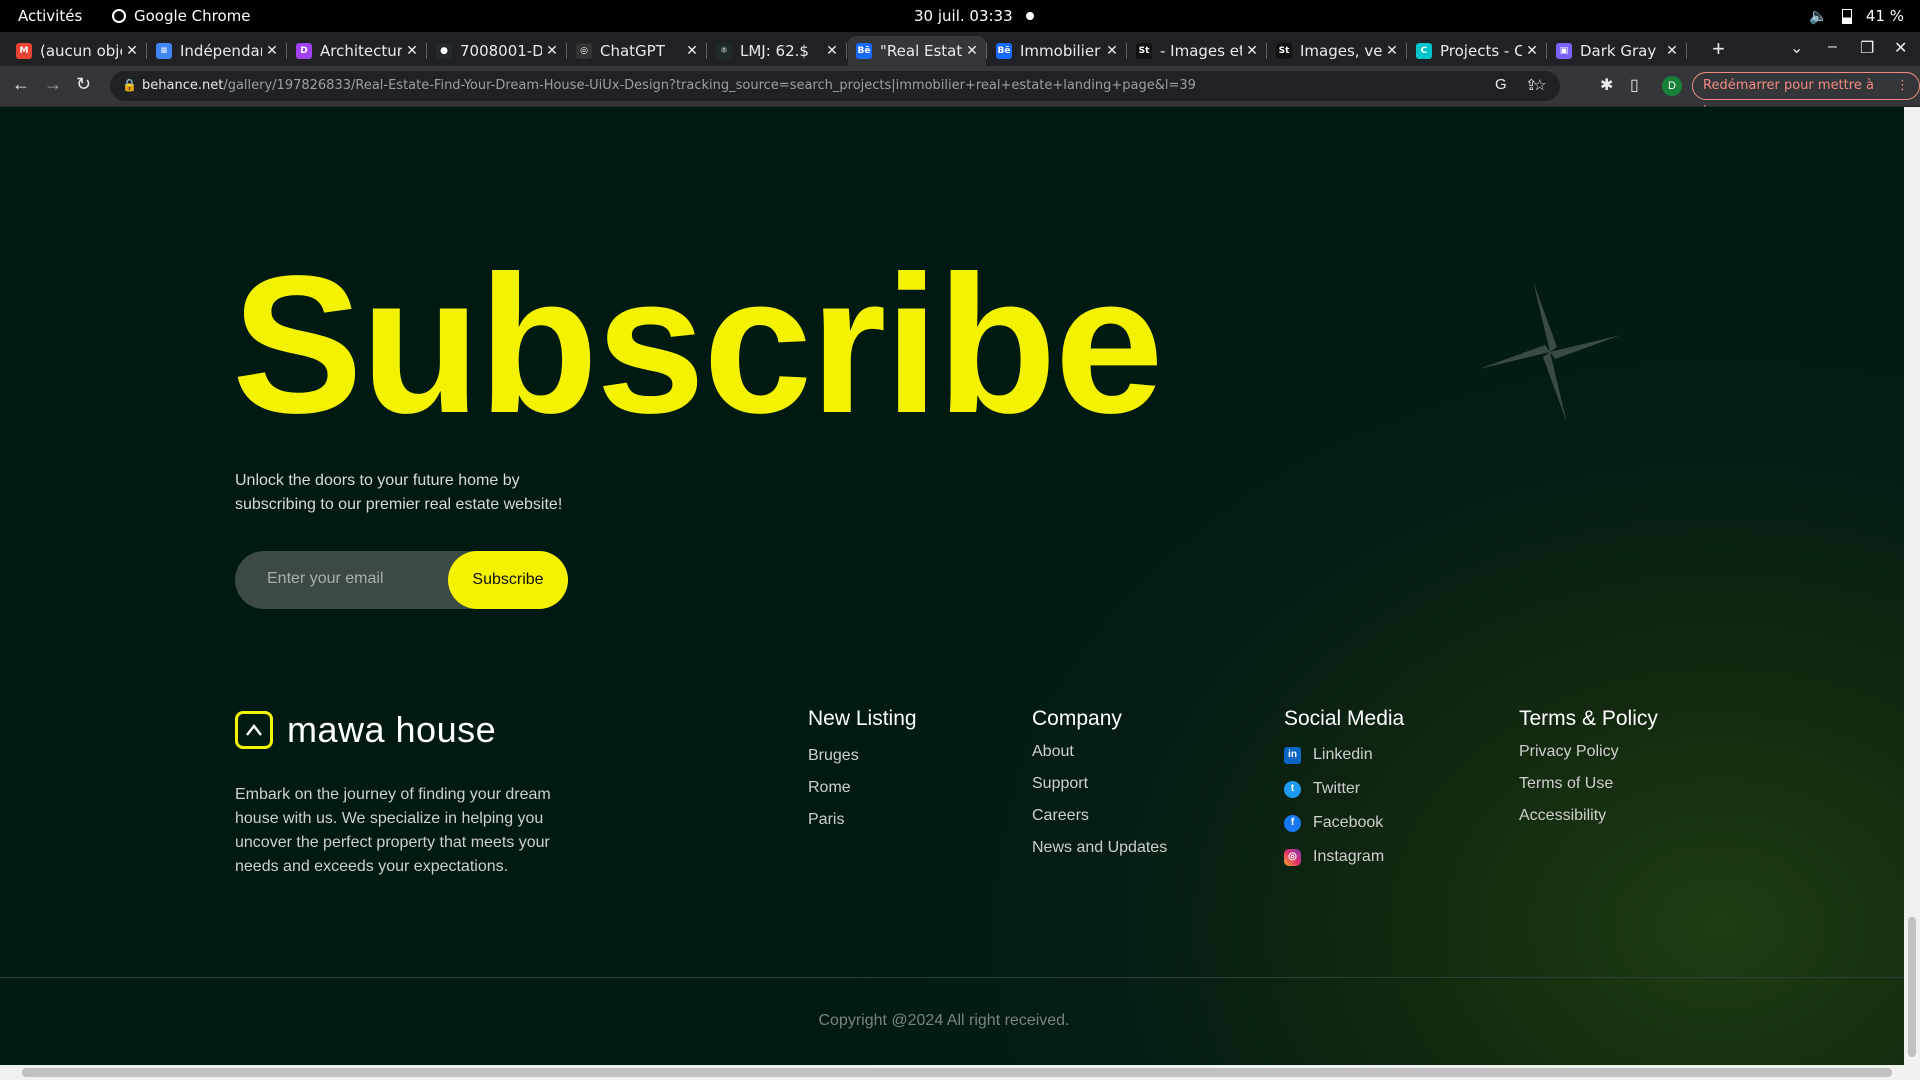 Image resolution: width=1920 pixels, height=1080 pixels. What do you see at coordinates (1477, 51) in the screenshot?
I see `browser-tab: C Projects - C ✕` at bounding box center [1477, 51].